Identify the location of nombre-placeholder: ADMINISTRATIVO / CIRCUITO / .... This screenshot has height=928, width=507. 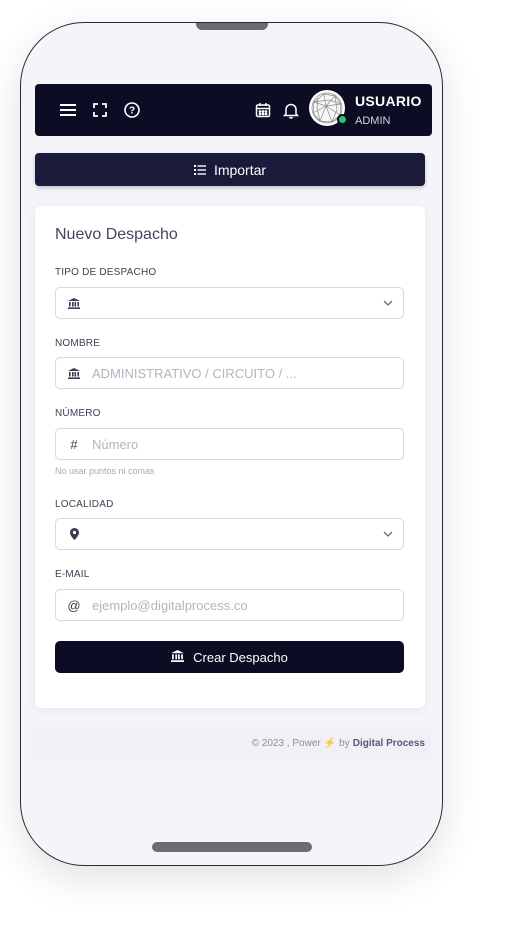
(194, 373).